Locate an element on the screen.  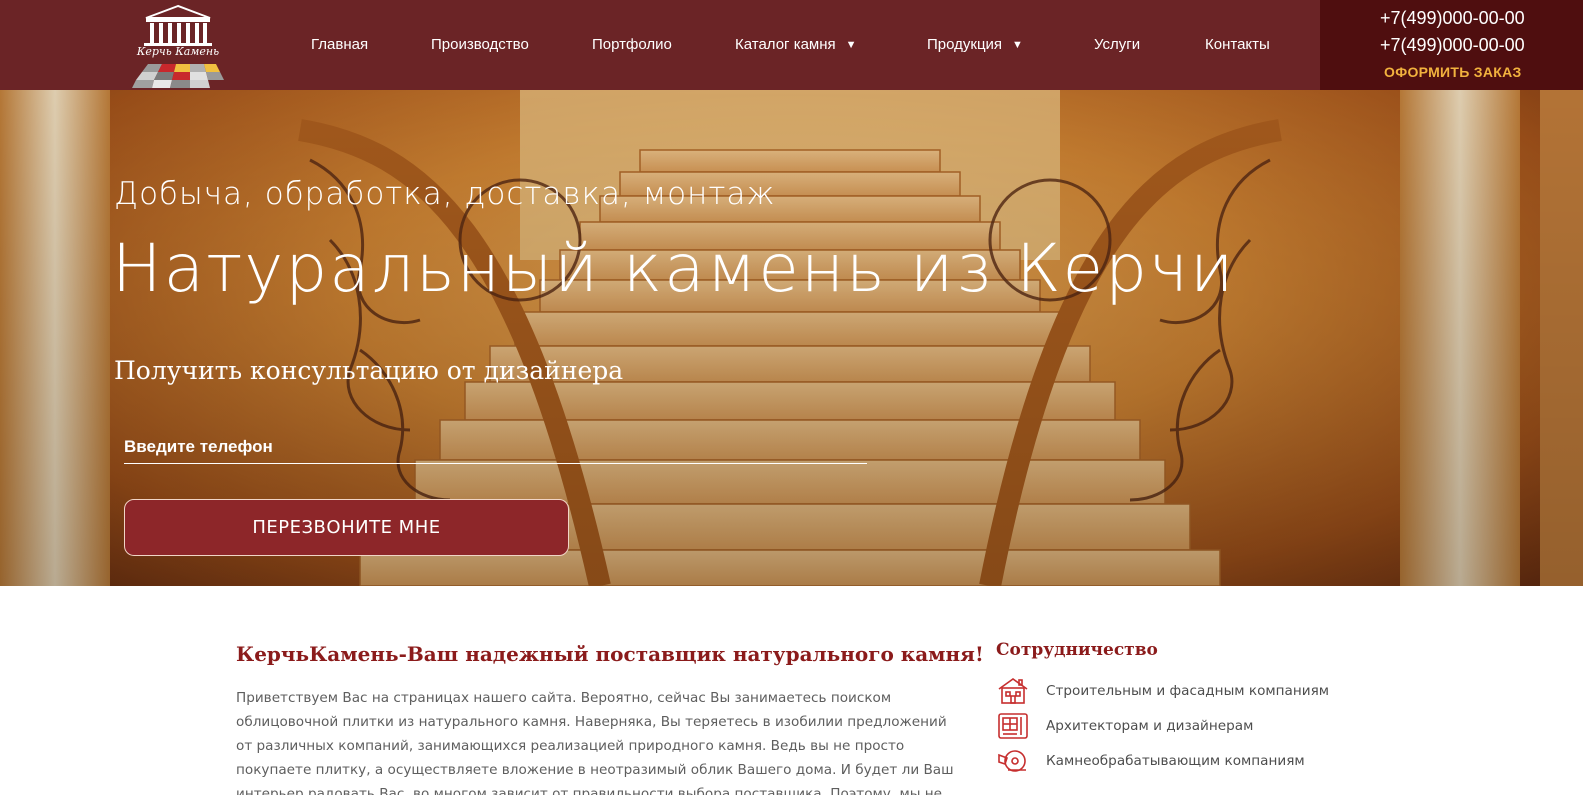
logo: Керчь Камень is located at coordinates (178, 46).